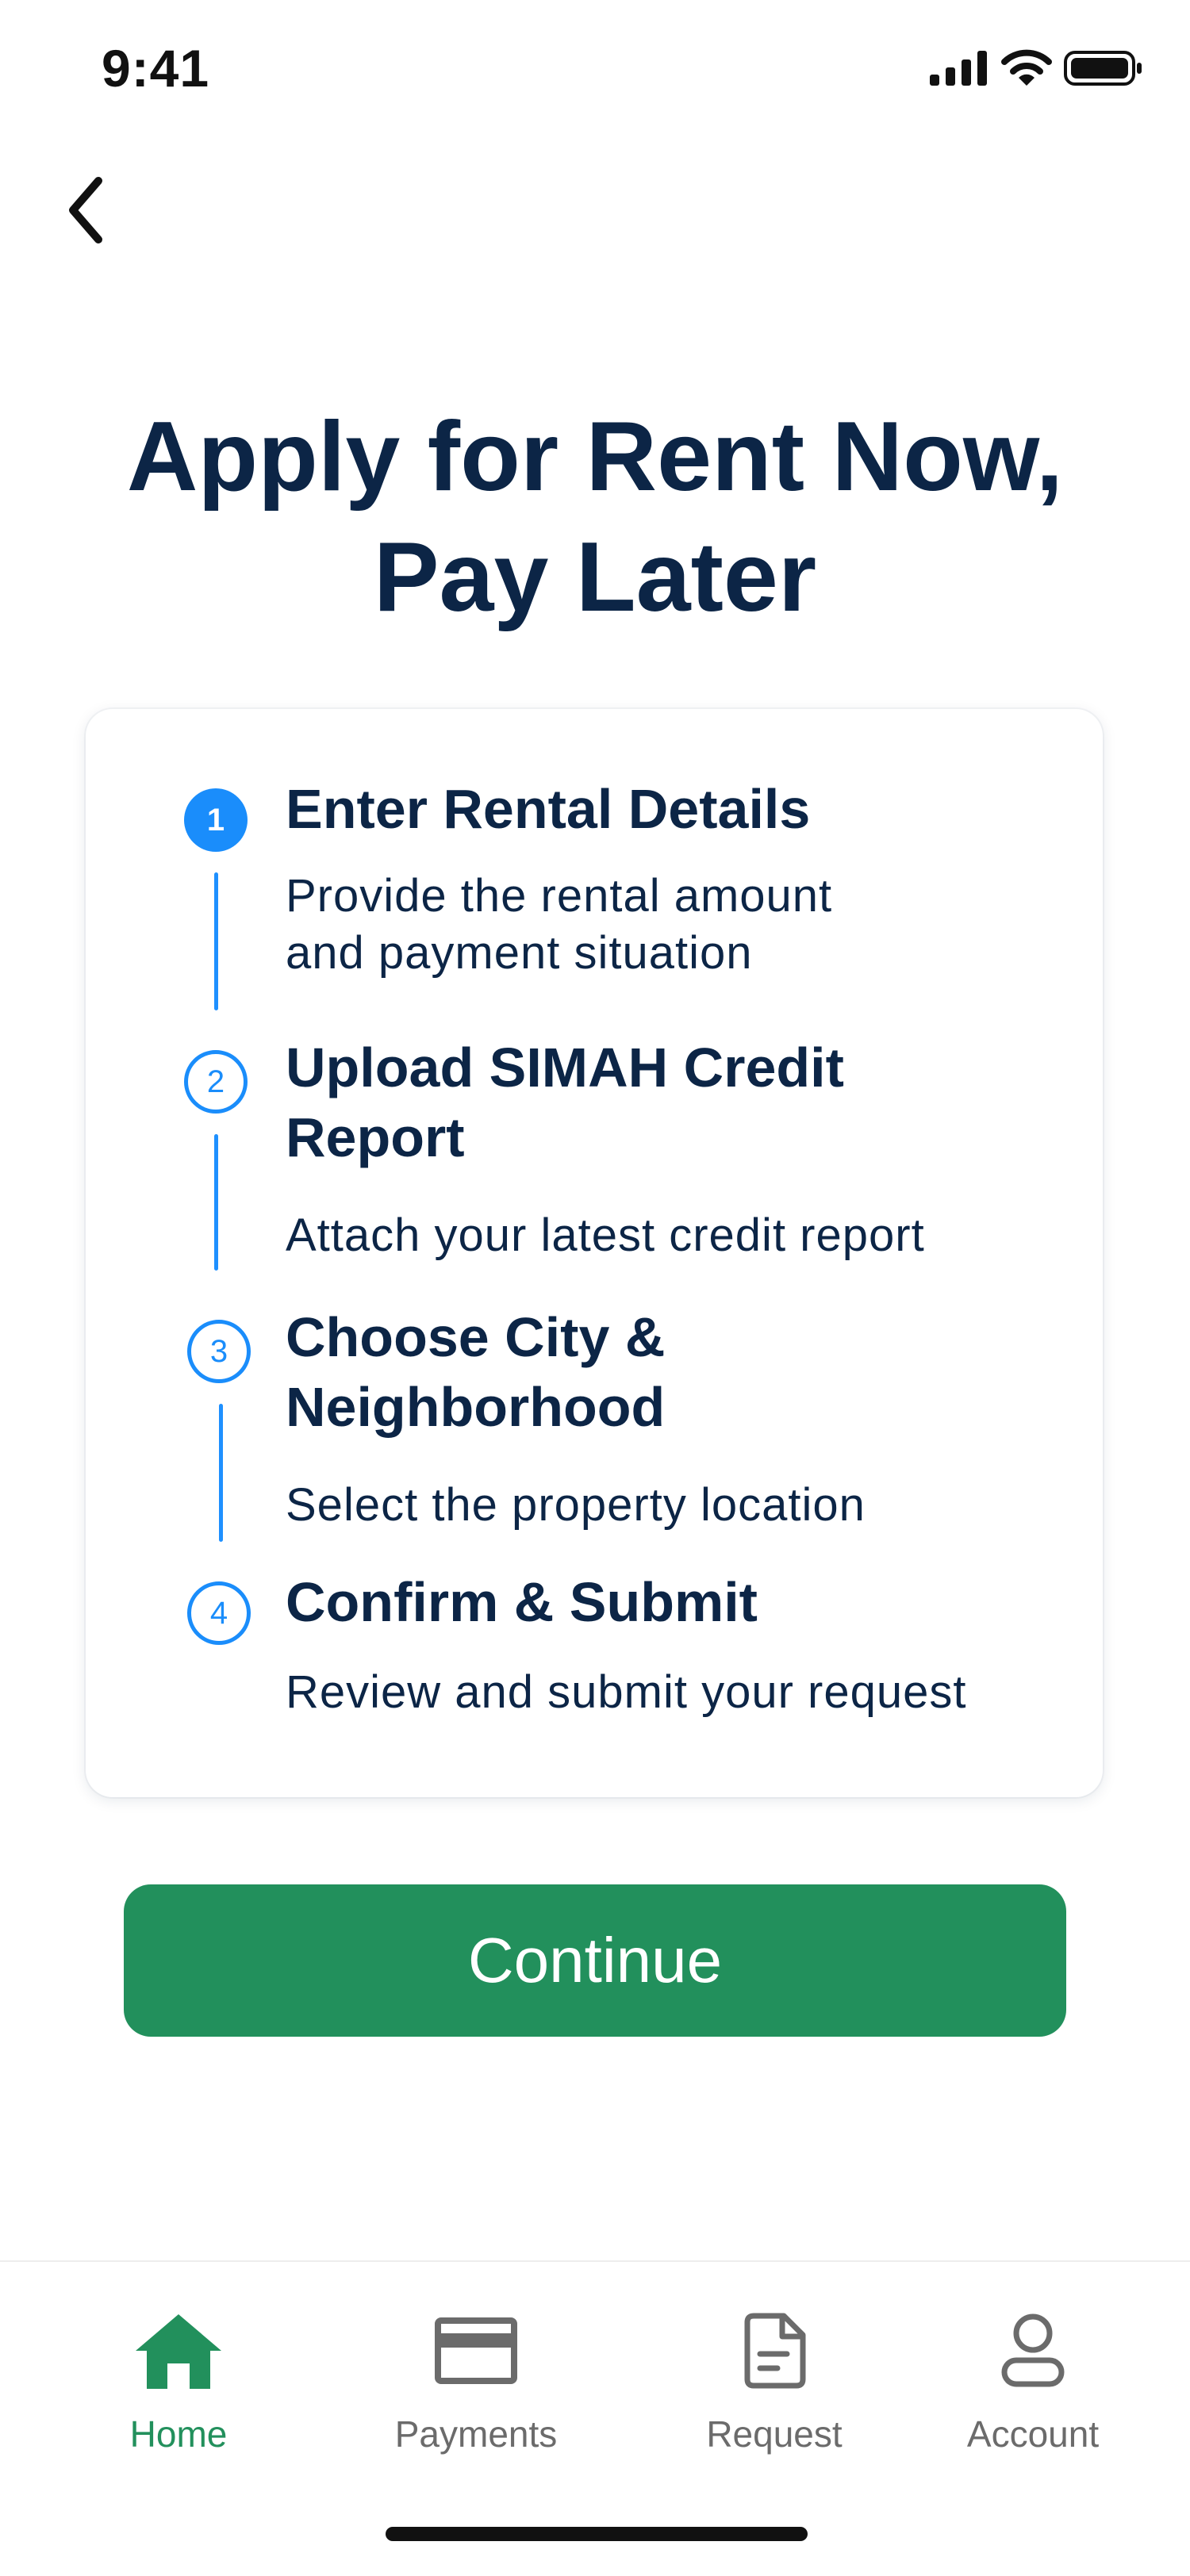  What do you see at coordinates (476, 1407) in the screenshot?
I see `step-3-title-line-2: Neighborhood` at bounding box center [476, 1407].